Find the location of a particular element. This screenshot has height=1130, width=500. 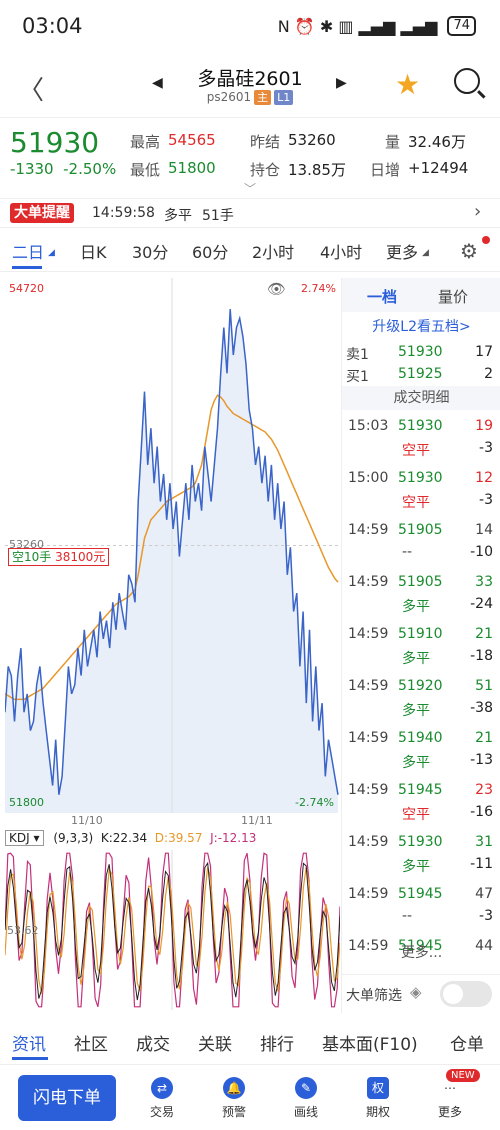

flash-order-button: 闪电下单 is located at coordinates (67, 1098).